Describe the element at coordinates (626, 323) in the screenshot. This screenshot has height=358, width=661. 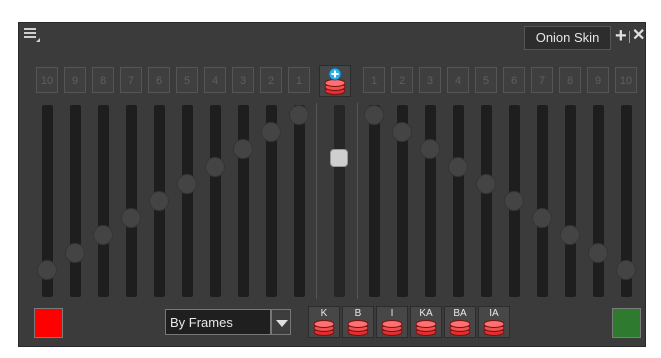
I see `next-drawings-color-swatch` at that location.